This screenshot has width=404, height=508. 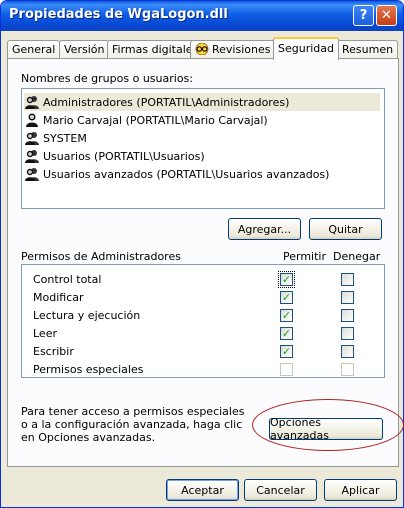 I want to click on revisions-glasses-icon, so click(x=202, y=49).